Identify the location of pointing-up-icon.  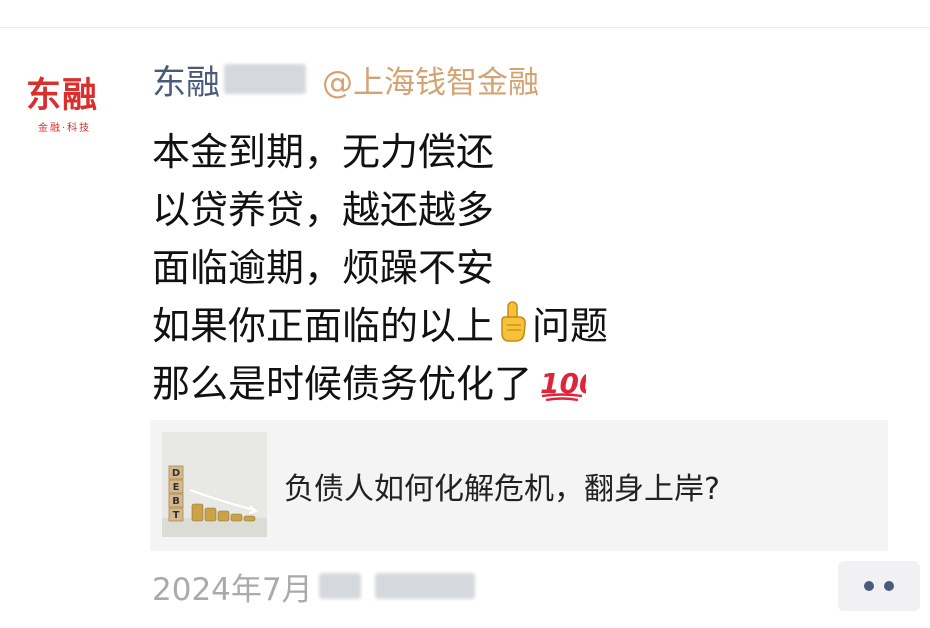
(513, 330).